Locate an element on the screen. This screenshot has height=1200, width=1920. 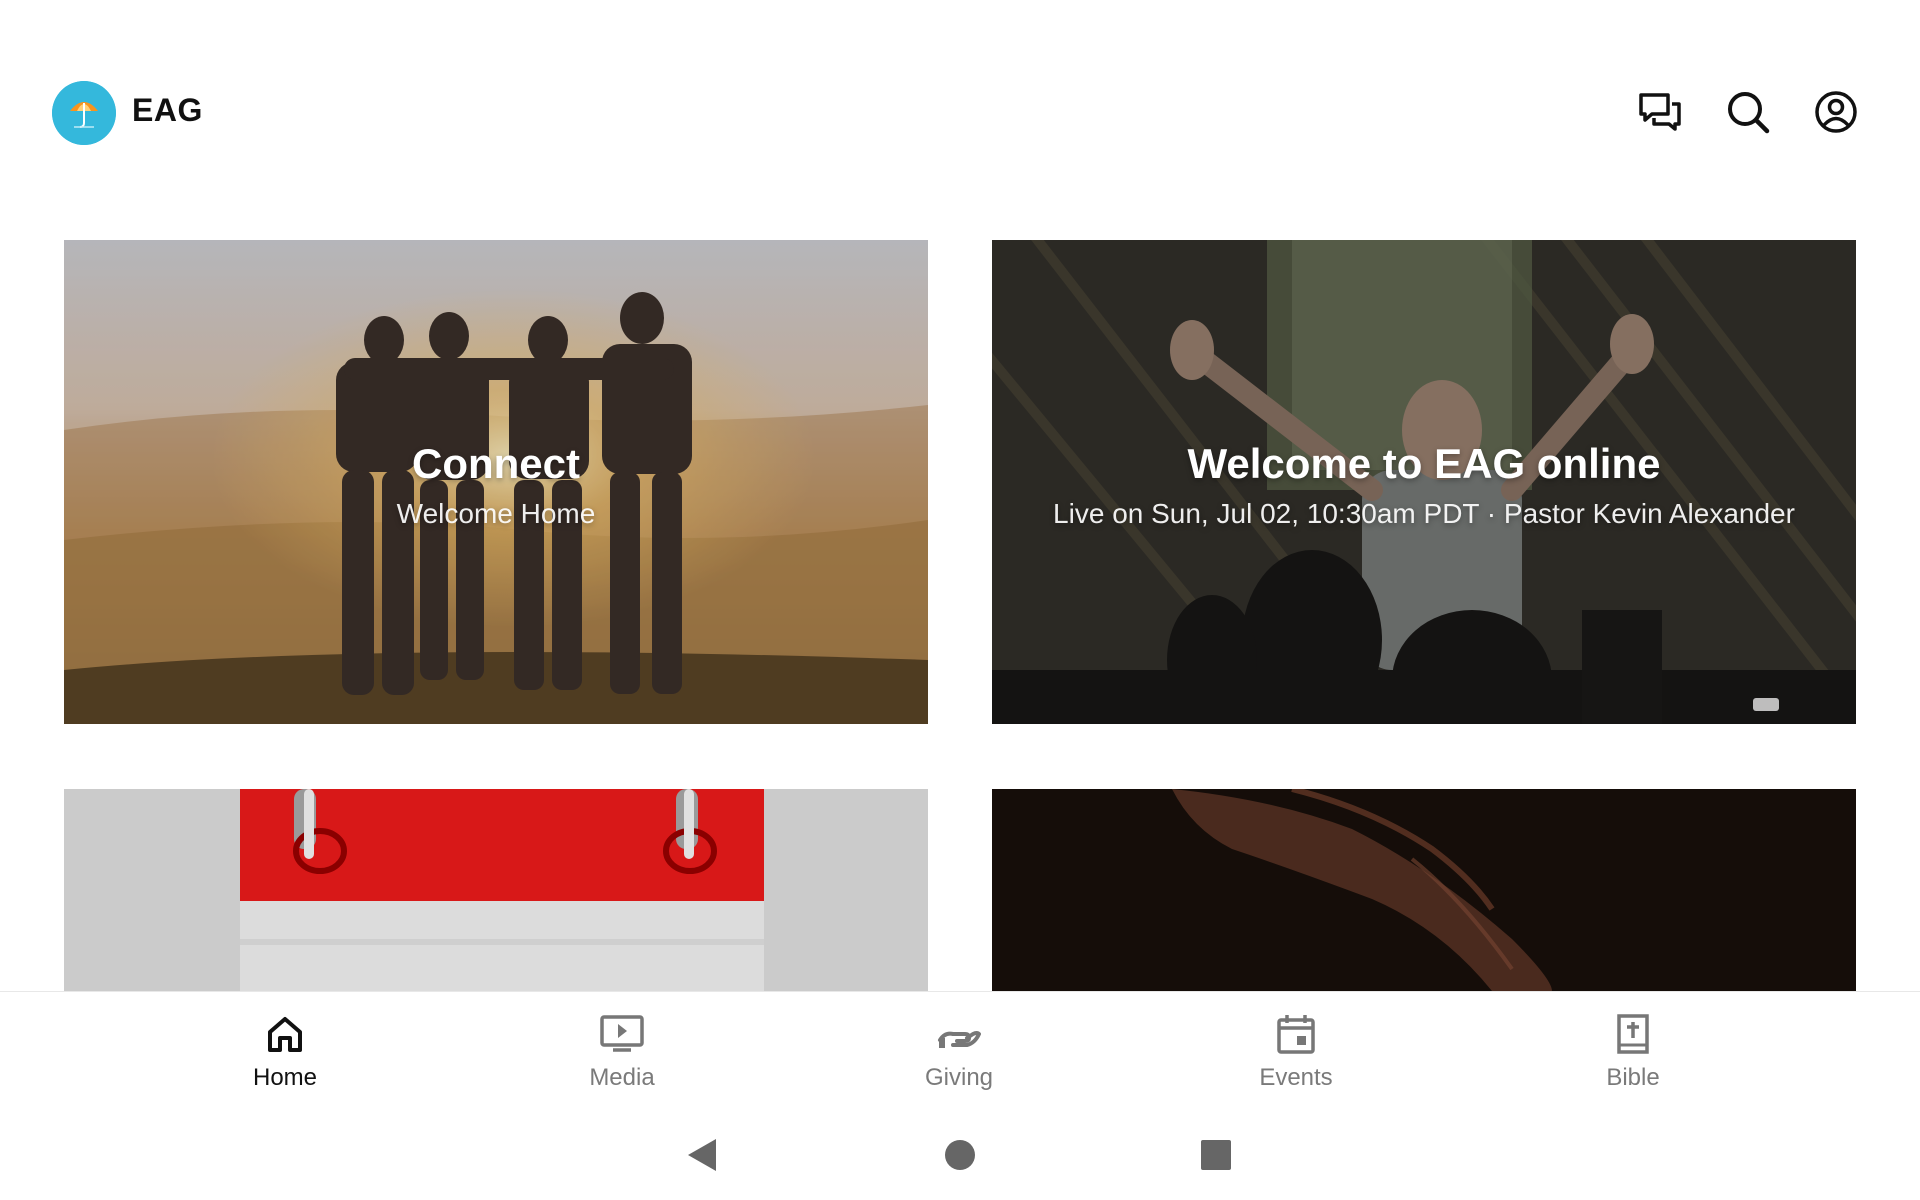
system-navigation-bar is located at coordinates (960, 1154).